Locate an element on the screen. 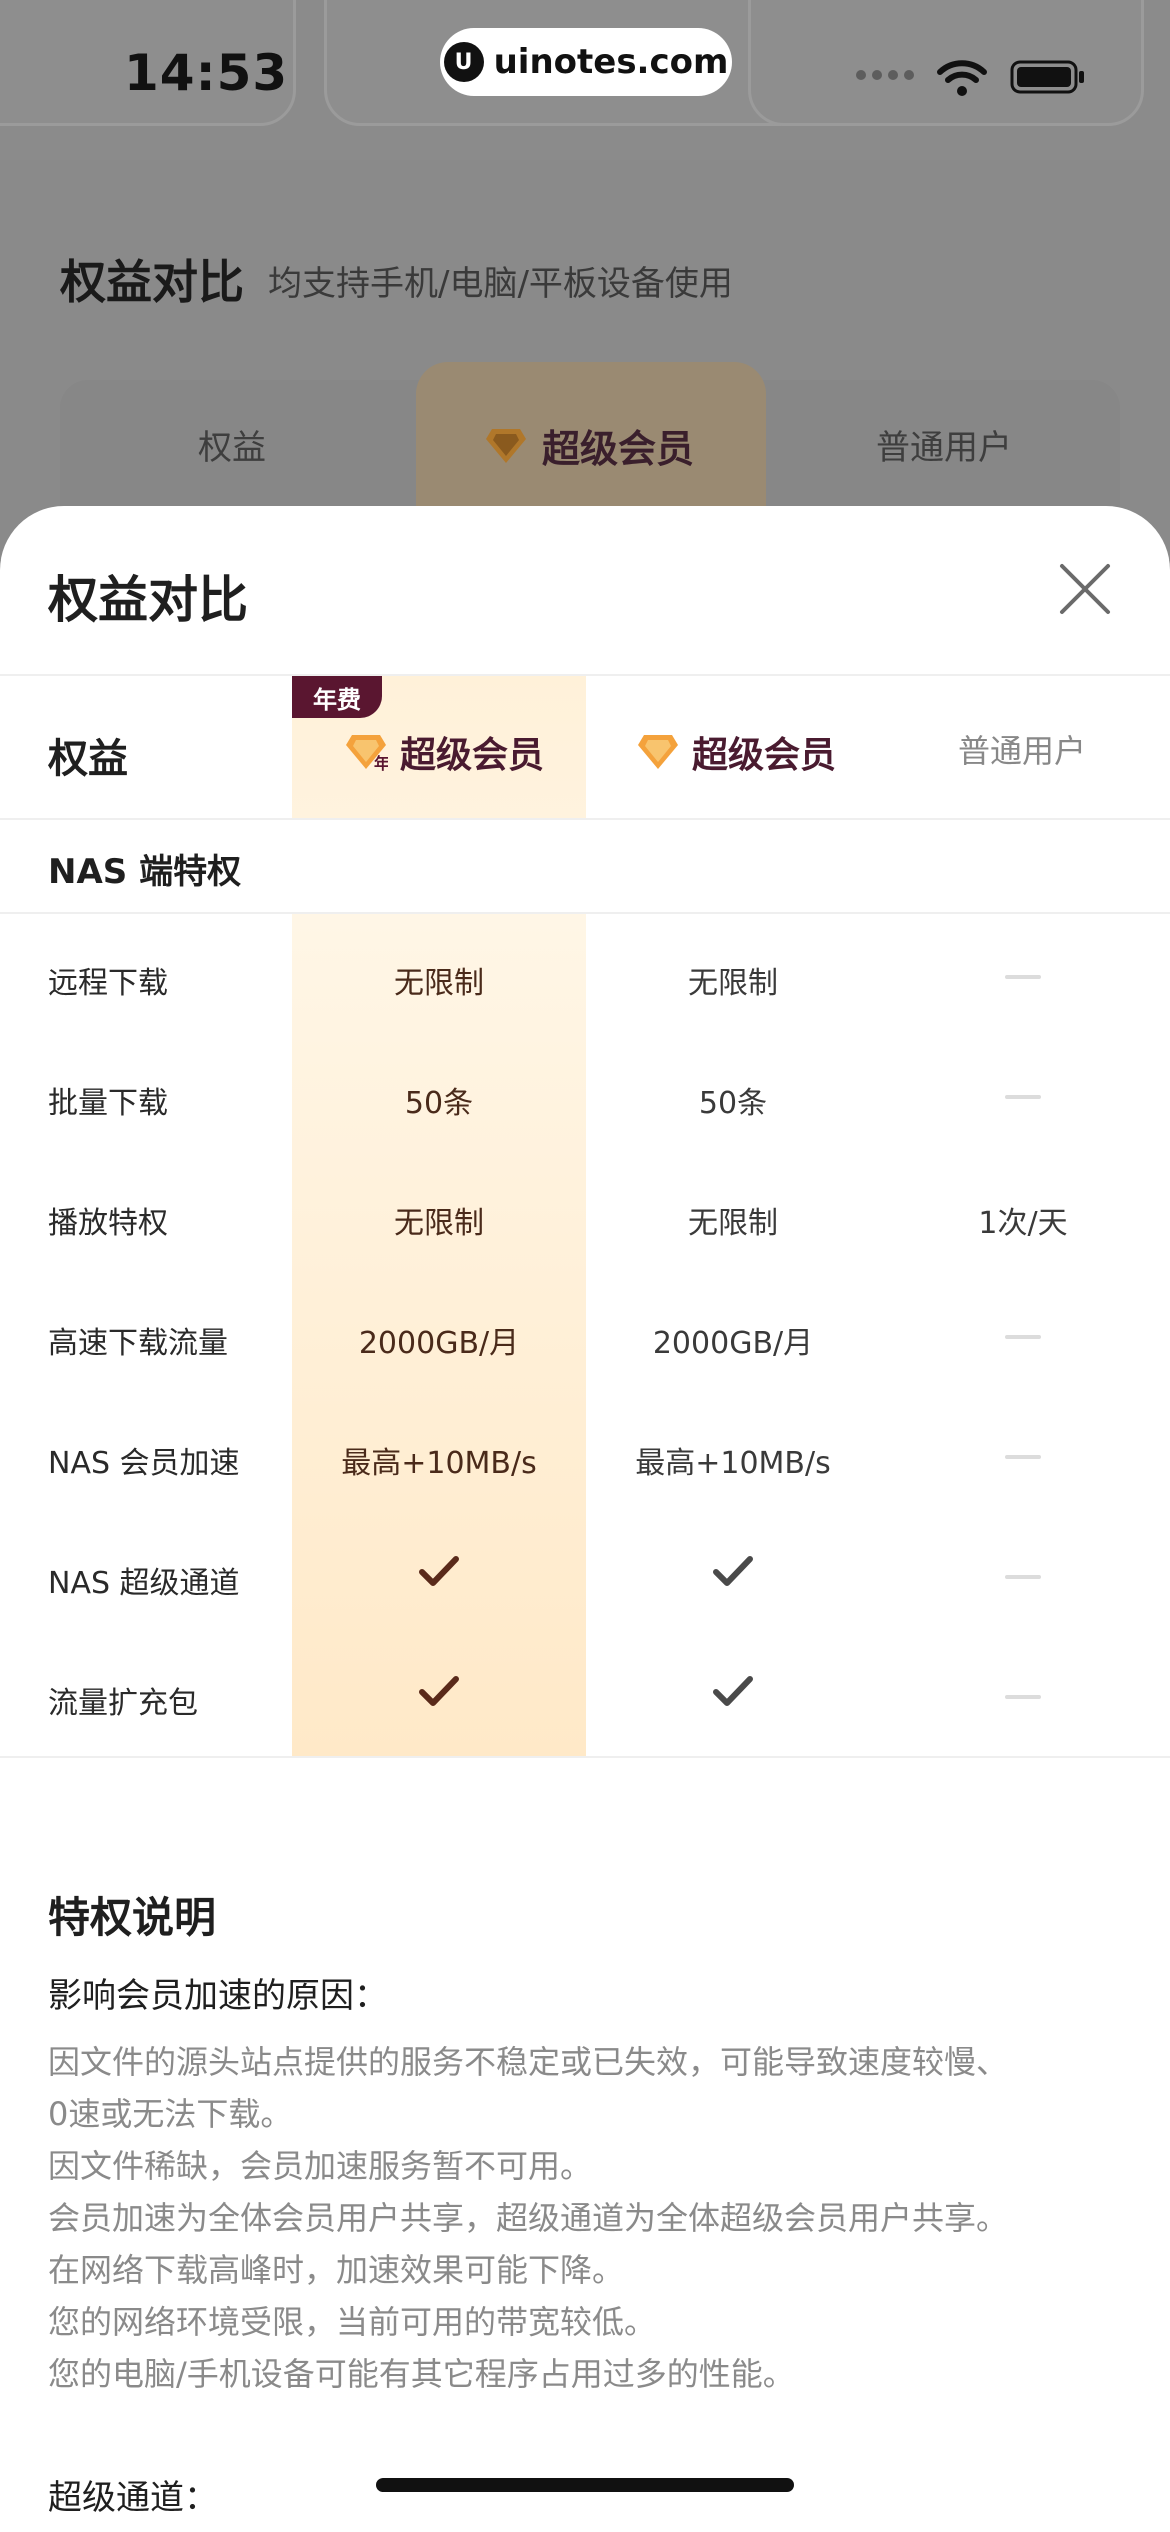 The image size is (1170, 2532). plan-header-normal: 普通用户 is located at coordinates (1022, 749).